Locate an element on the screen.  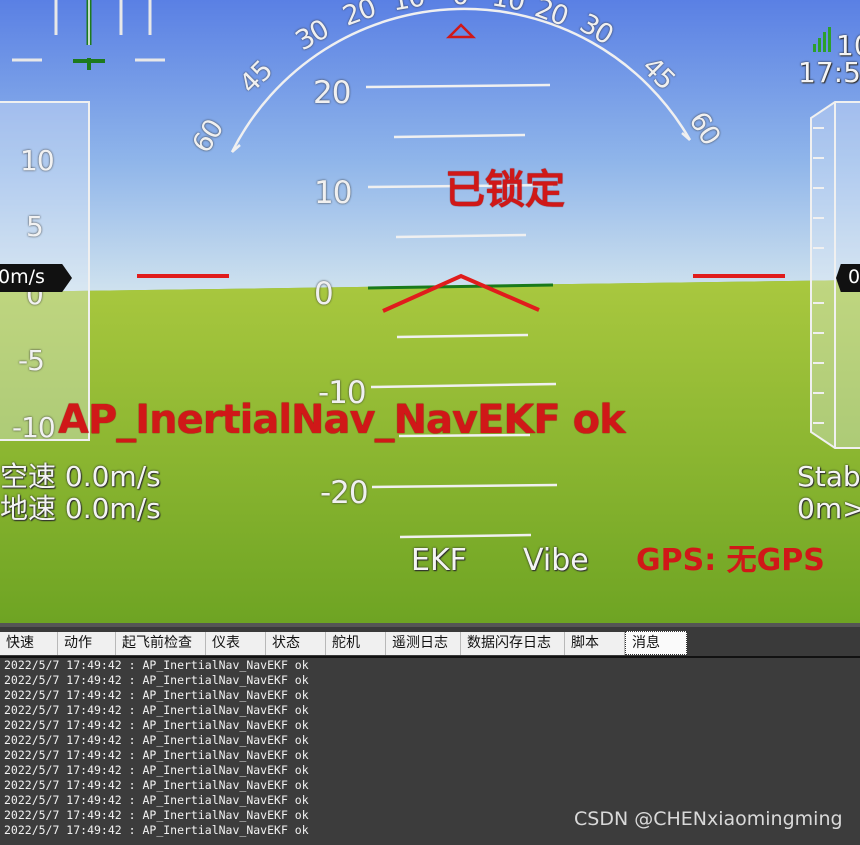
tab-telemetry-logs: 遥测日志 is located at coordinates (423, 643).